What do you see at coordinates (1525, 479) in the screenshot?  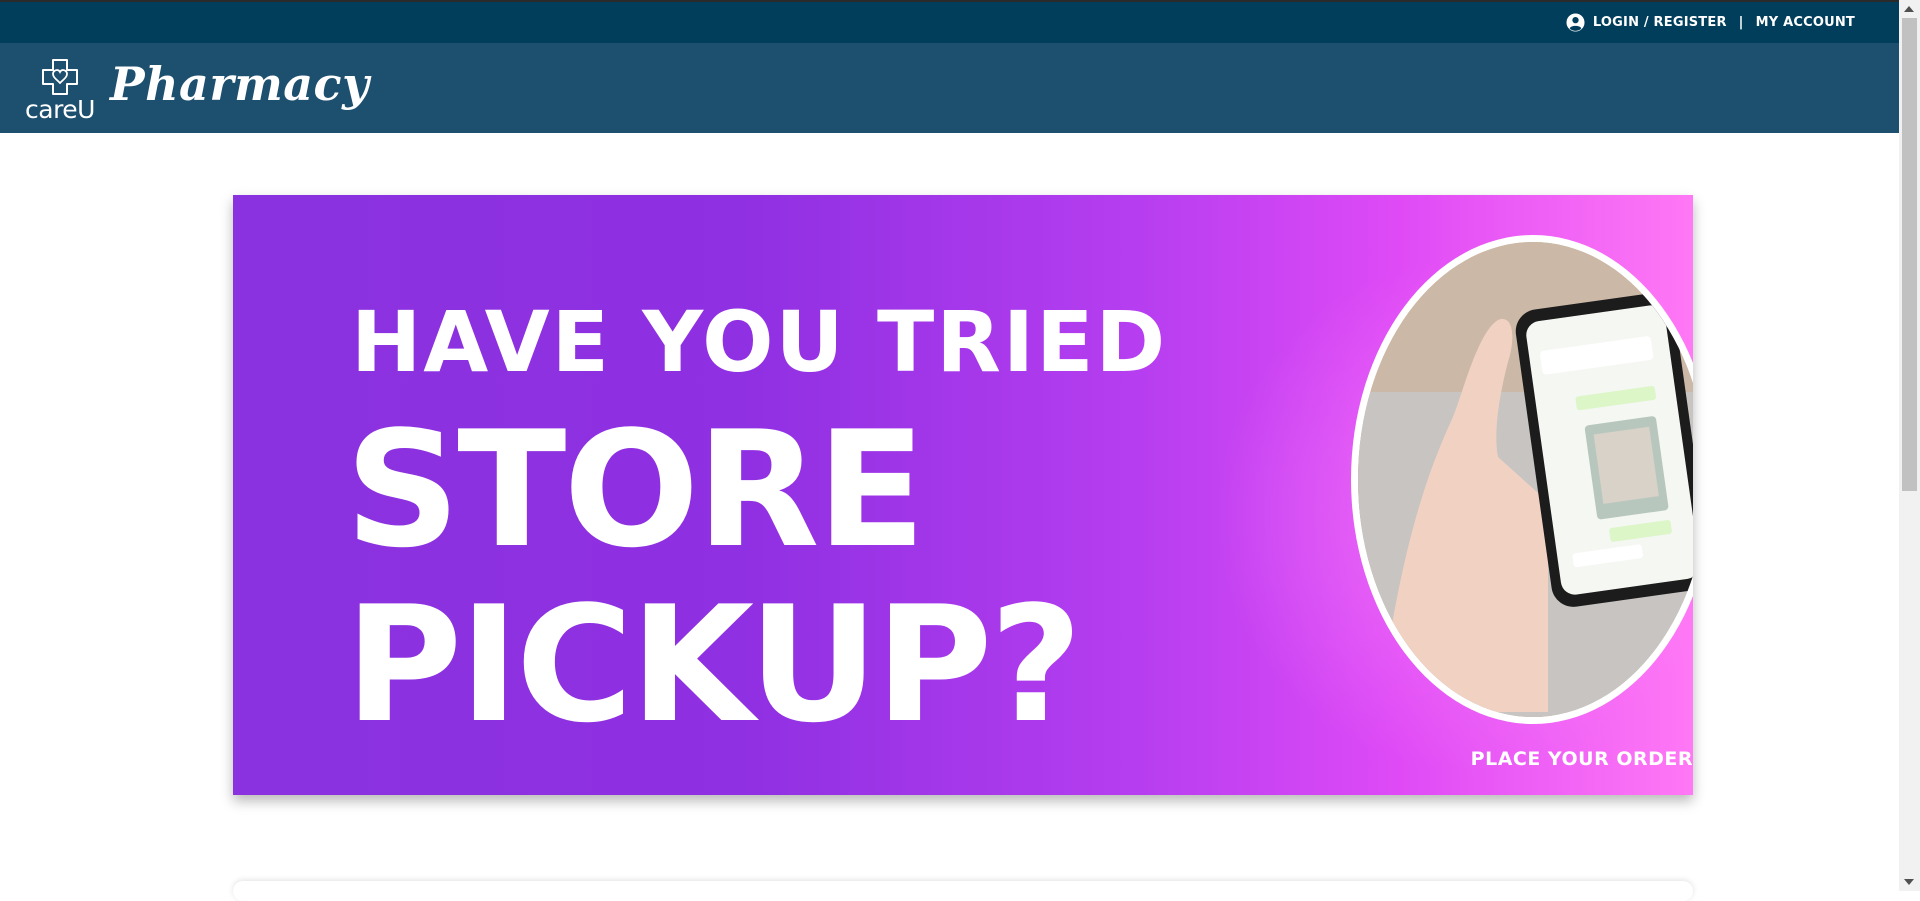 I see `phone-hand-illustration` at bounding box center [1525, 479].